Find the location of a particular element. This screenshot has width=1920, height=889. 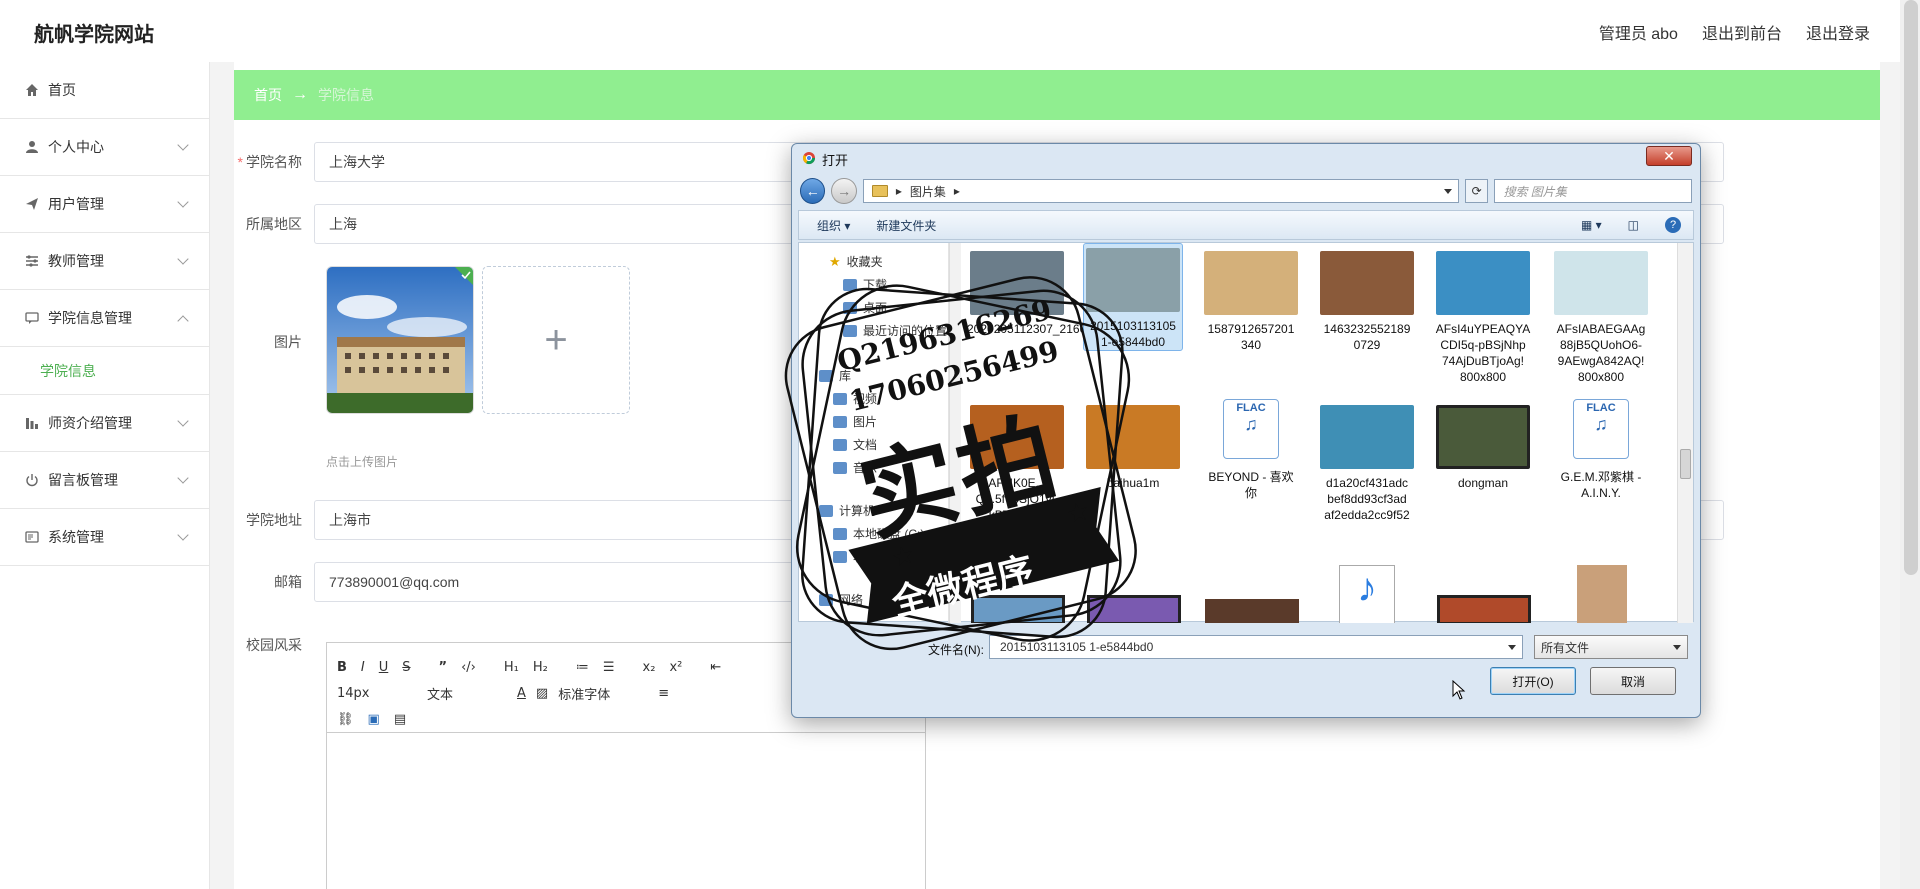

tree-scrollbar is located at coordinates (955, 433).